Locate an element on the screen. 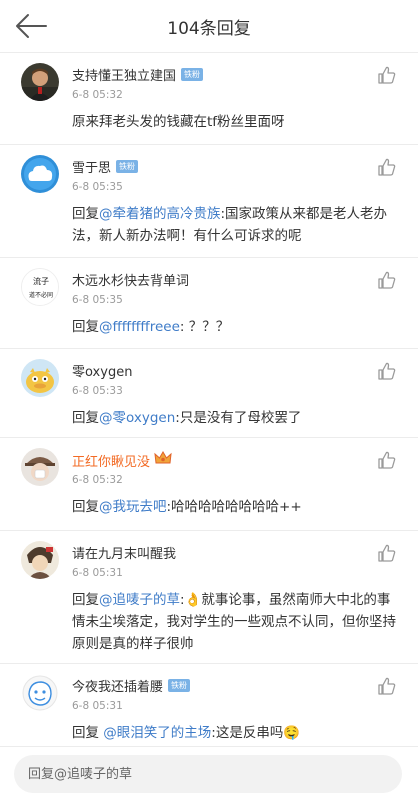 The width and height of the screenshot is (418, 801). user-name-line: 雪于思 铁粉 is located at coordinates (105, 166).